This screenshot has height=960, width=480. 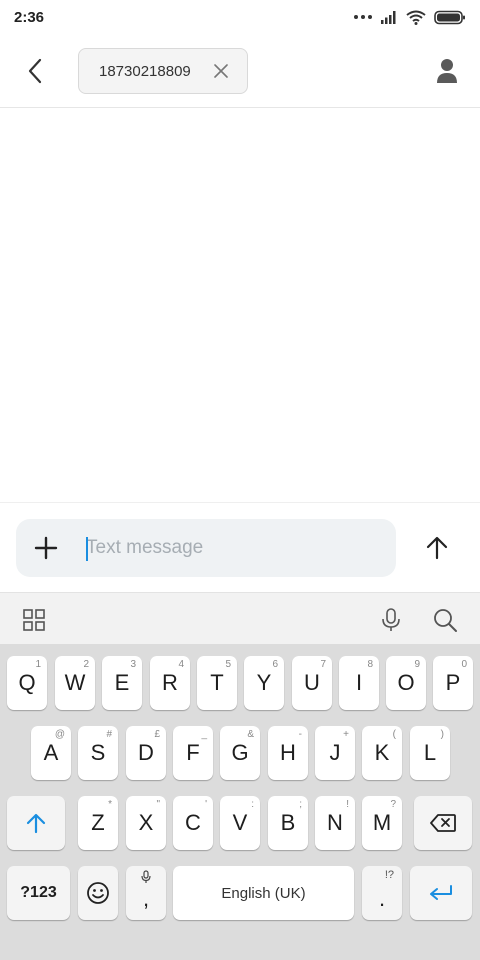 What do you see at coordinates (193, 823) in the screenshot?
I see `key-c: ' C` at bounding box center [193, 823].